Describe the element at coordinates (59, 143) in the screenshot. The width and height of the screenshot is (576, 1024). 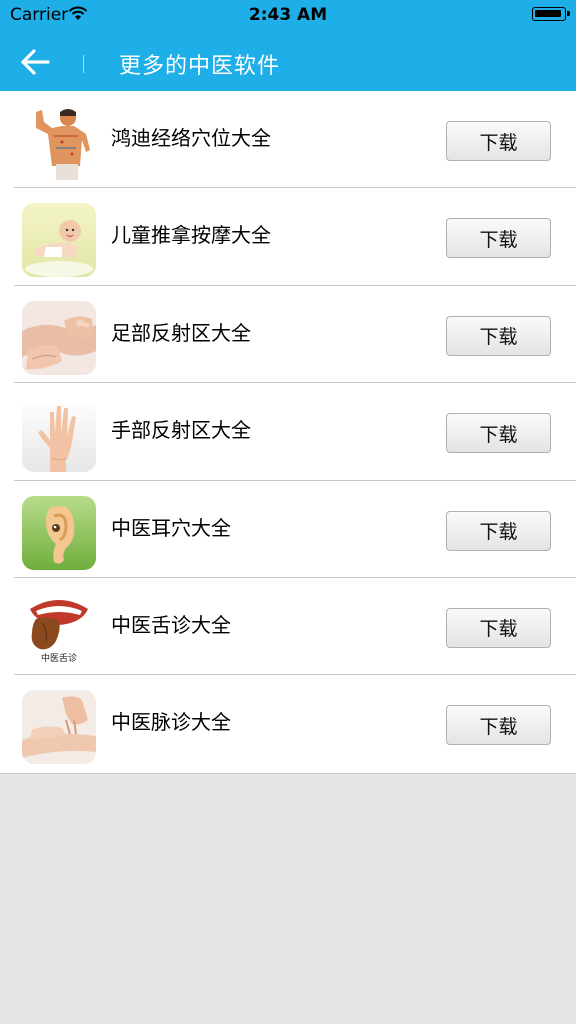
I see `meridian-figure-icon` at that location.